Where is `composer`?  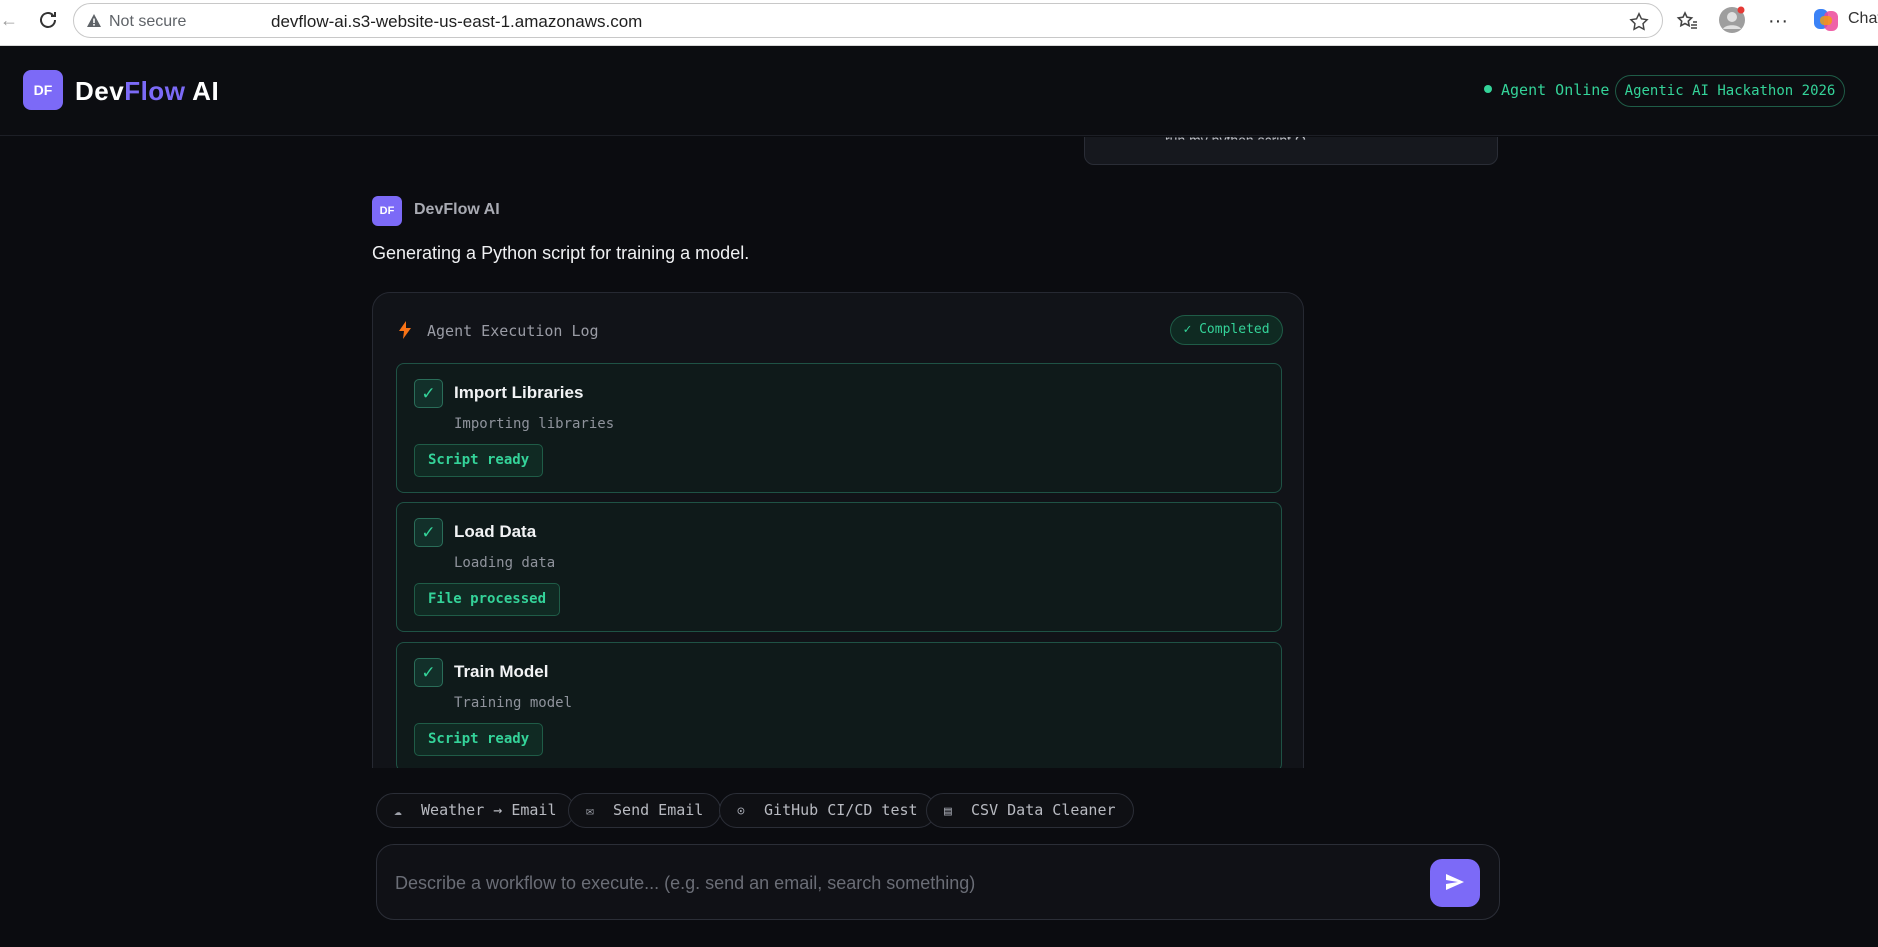
composer is located at coordinates (938, 882).